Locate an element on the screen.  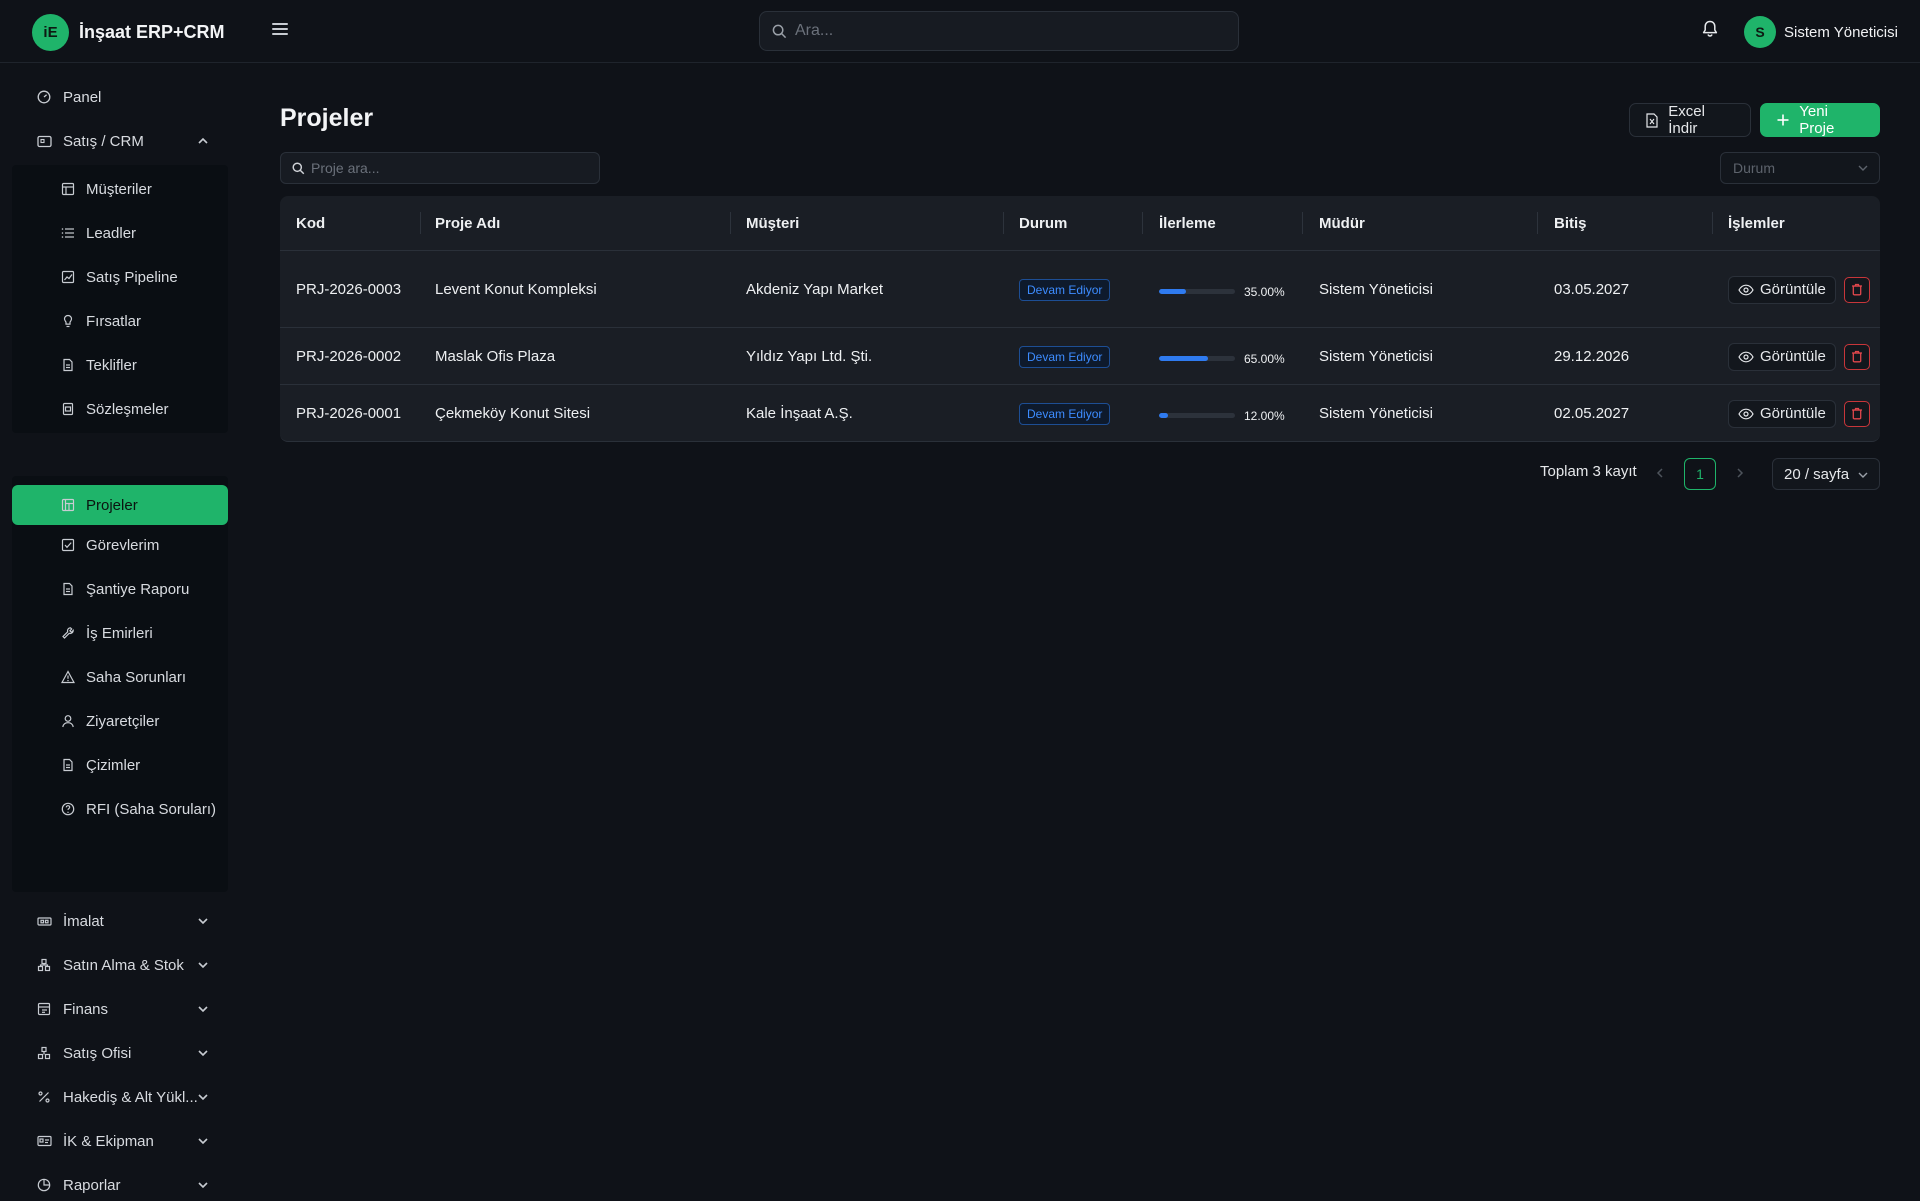
sidebar-item-sales-pipeline: Satış Pipeline is located at coordinates (120, 277).